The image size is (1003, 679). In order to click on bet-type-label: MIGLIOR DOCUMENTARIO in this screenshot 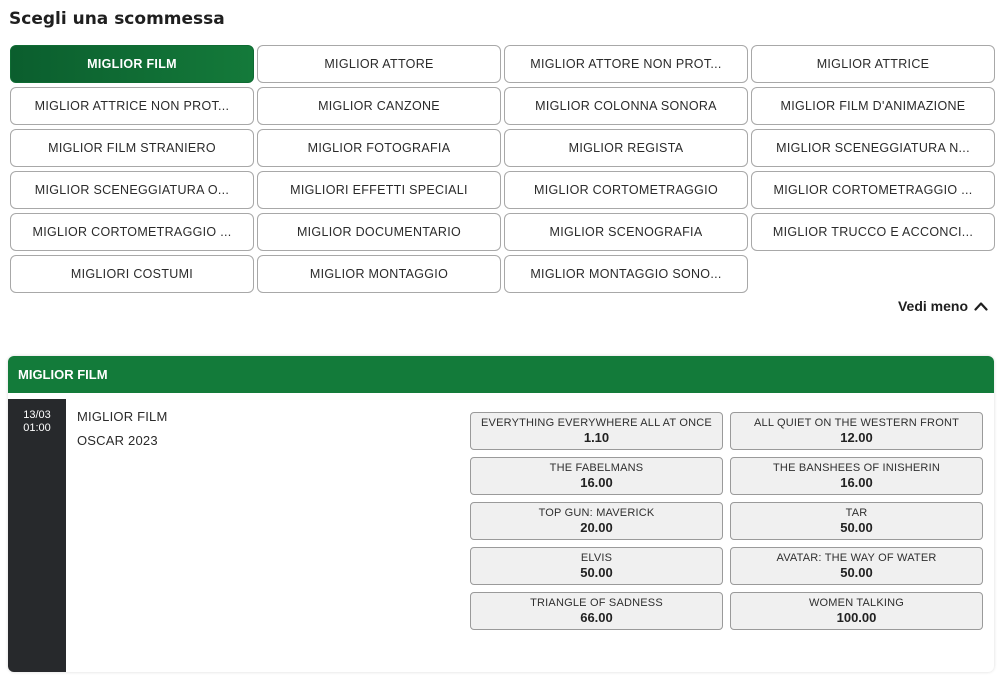, I will do `click(379, 232)`.